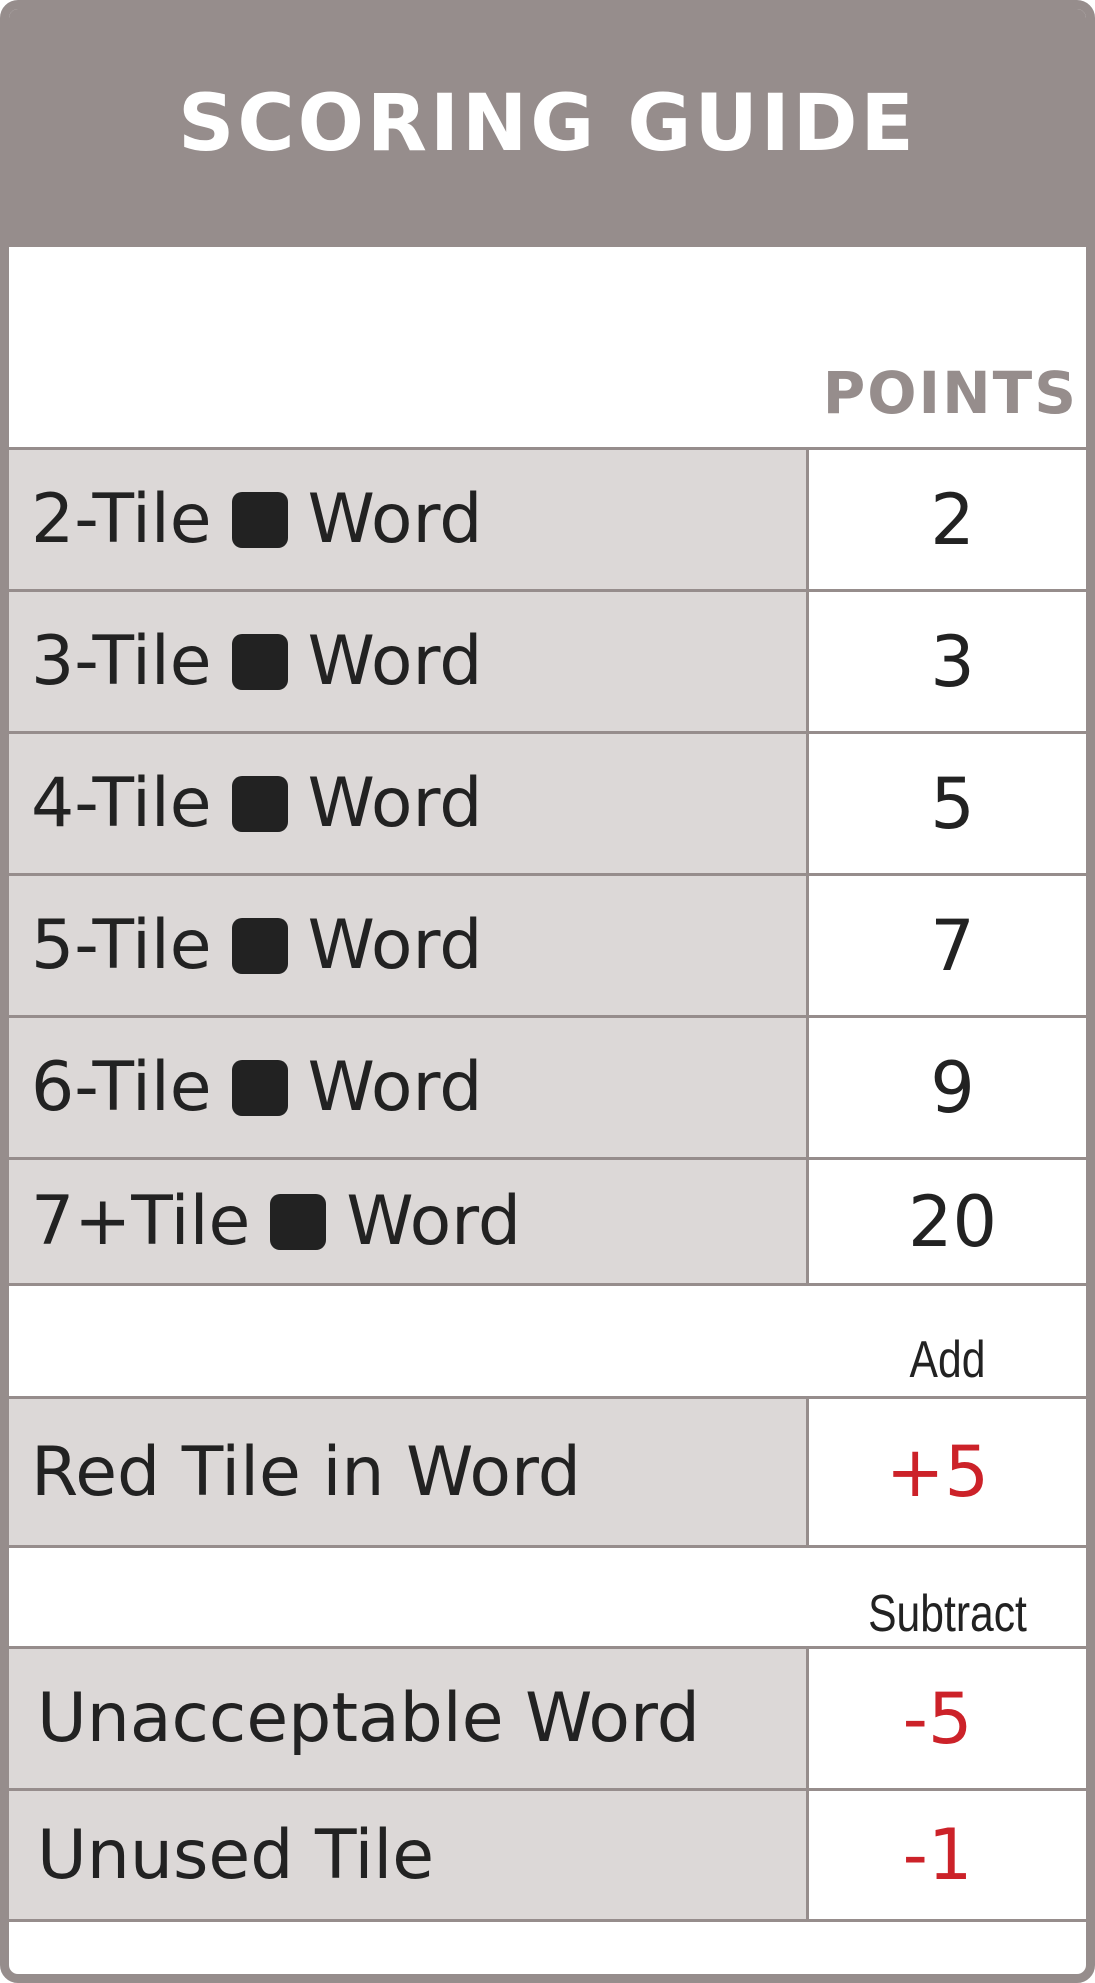 This screenshot has width=1095, height=1983. I want to click on points-value: 5, so click(952, 803).